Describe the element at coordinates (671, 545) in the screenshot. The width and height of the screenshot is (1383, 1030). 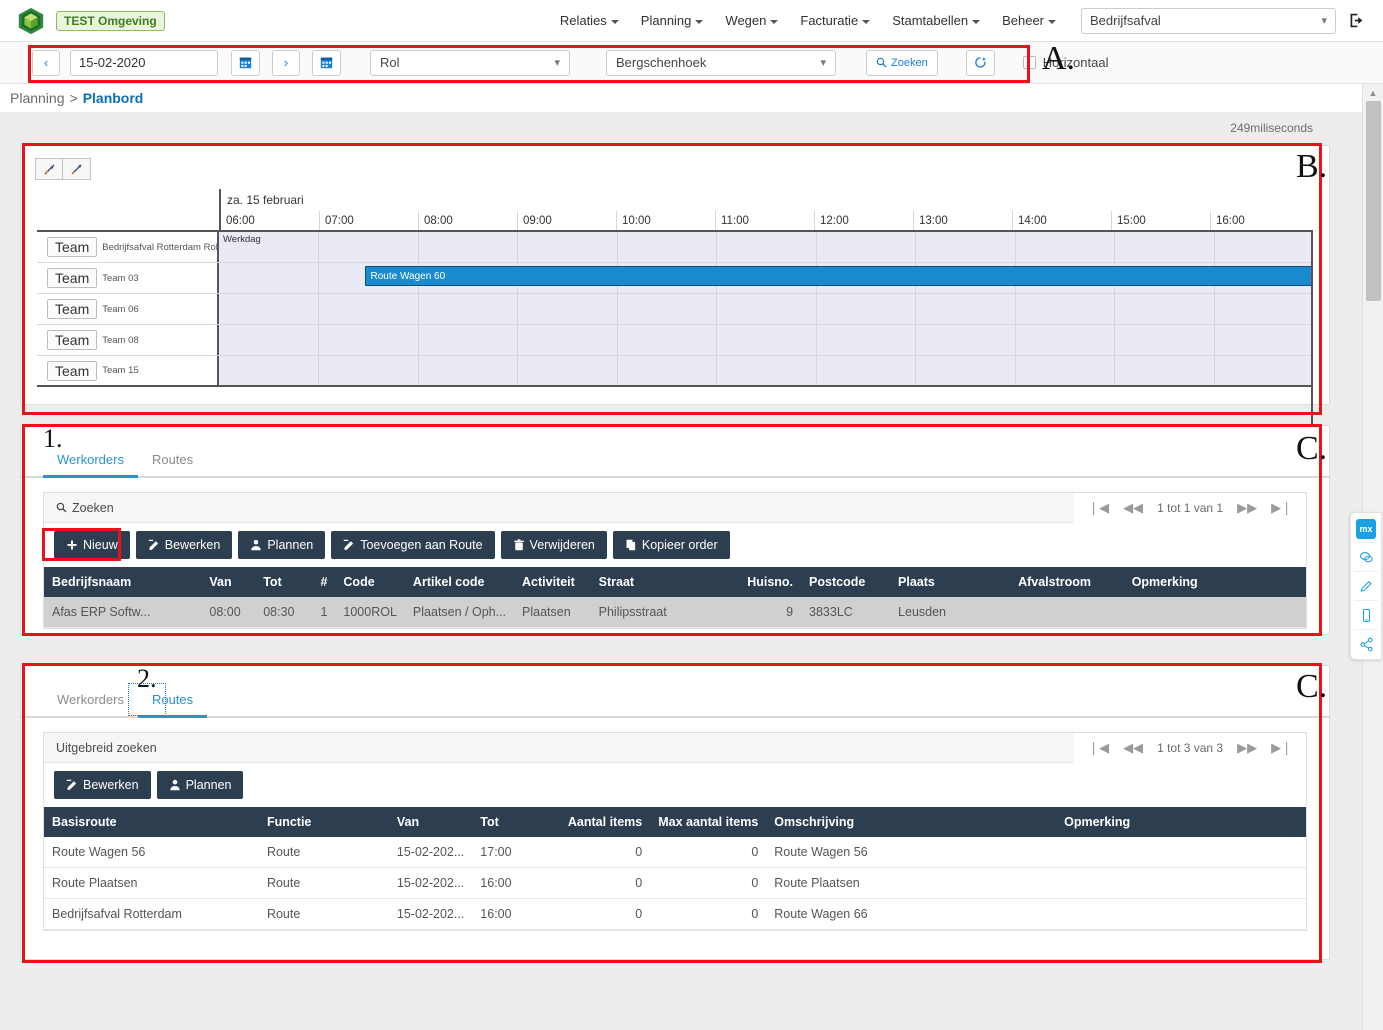
I see `kopieer-order-button: Kopieer order` at that location.